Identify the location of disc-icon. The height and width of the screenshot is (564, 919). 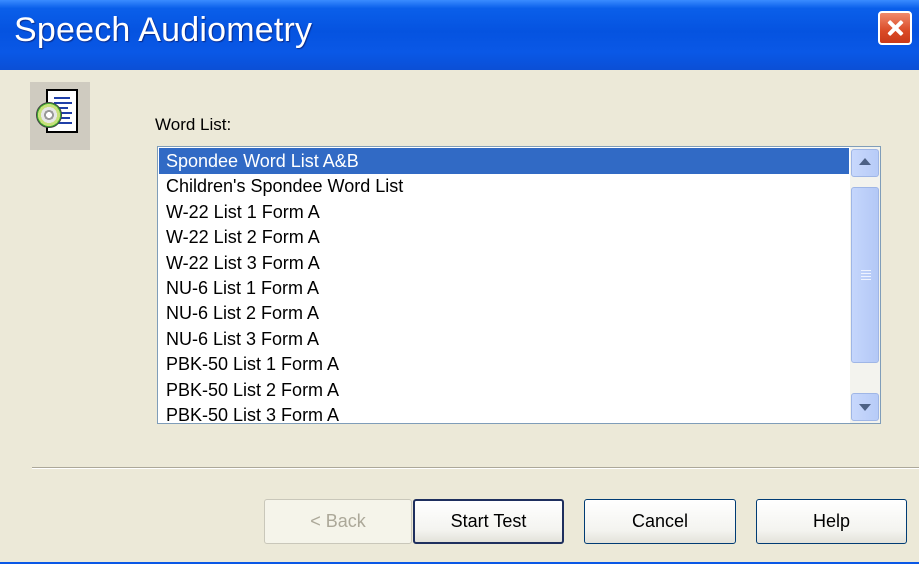
(49, 115).